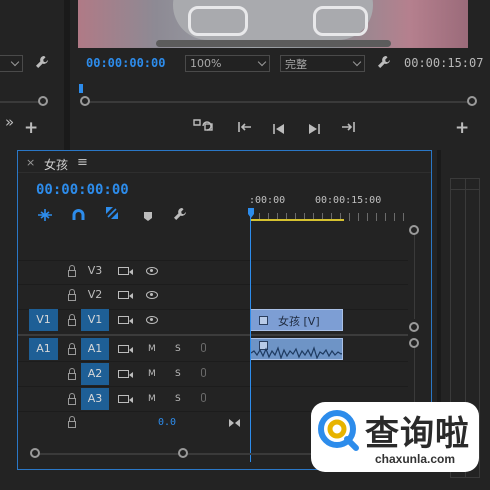  I want to click on left-scrub-knob, so click(43, 101).